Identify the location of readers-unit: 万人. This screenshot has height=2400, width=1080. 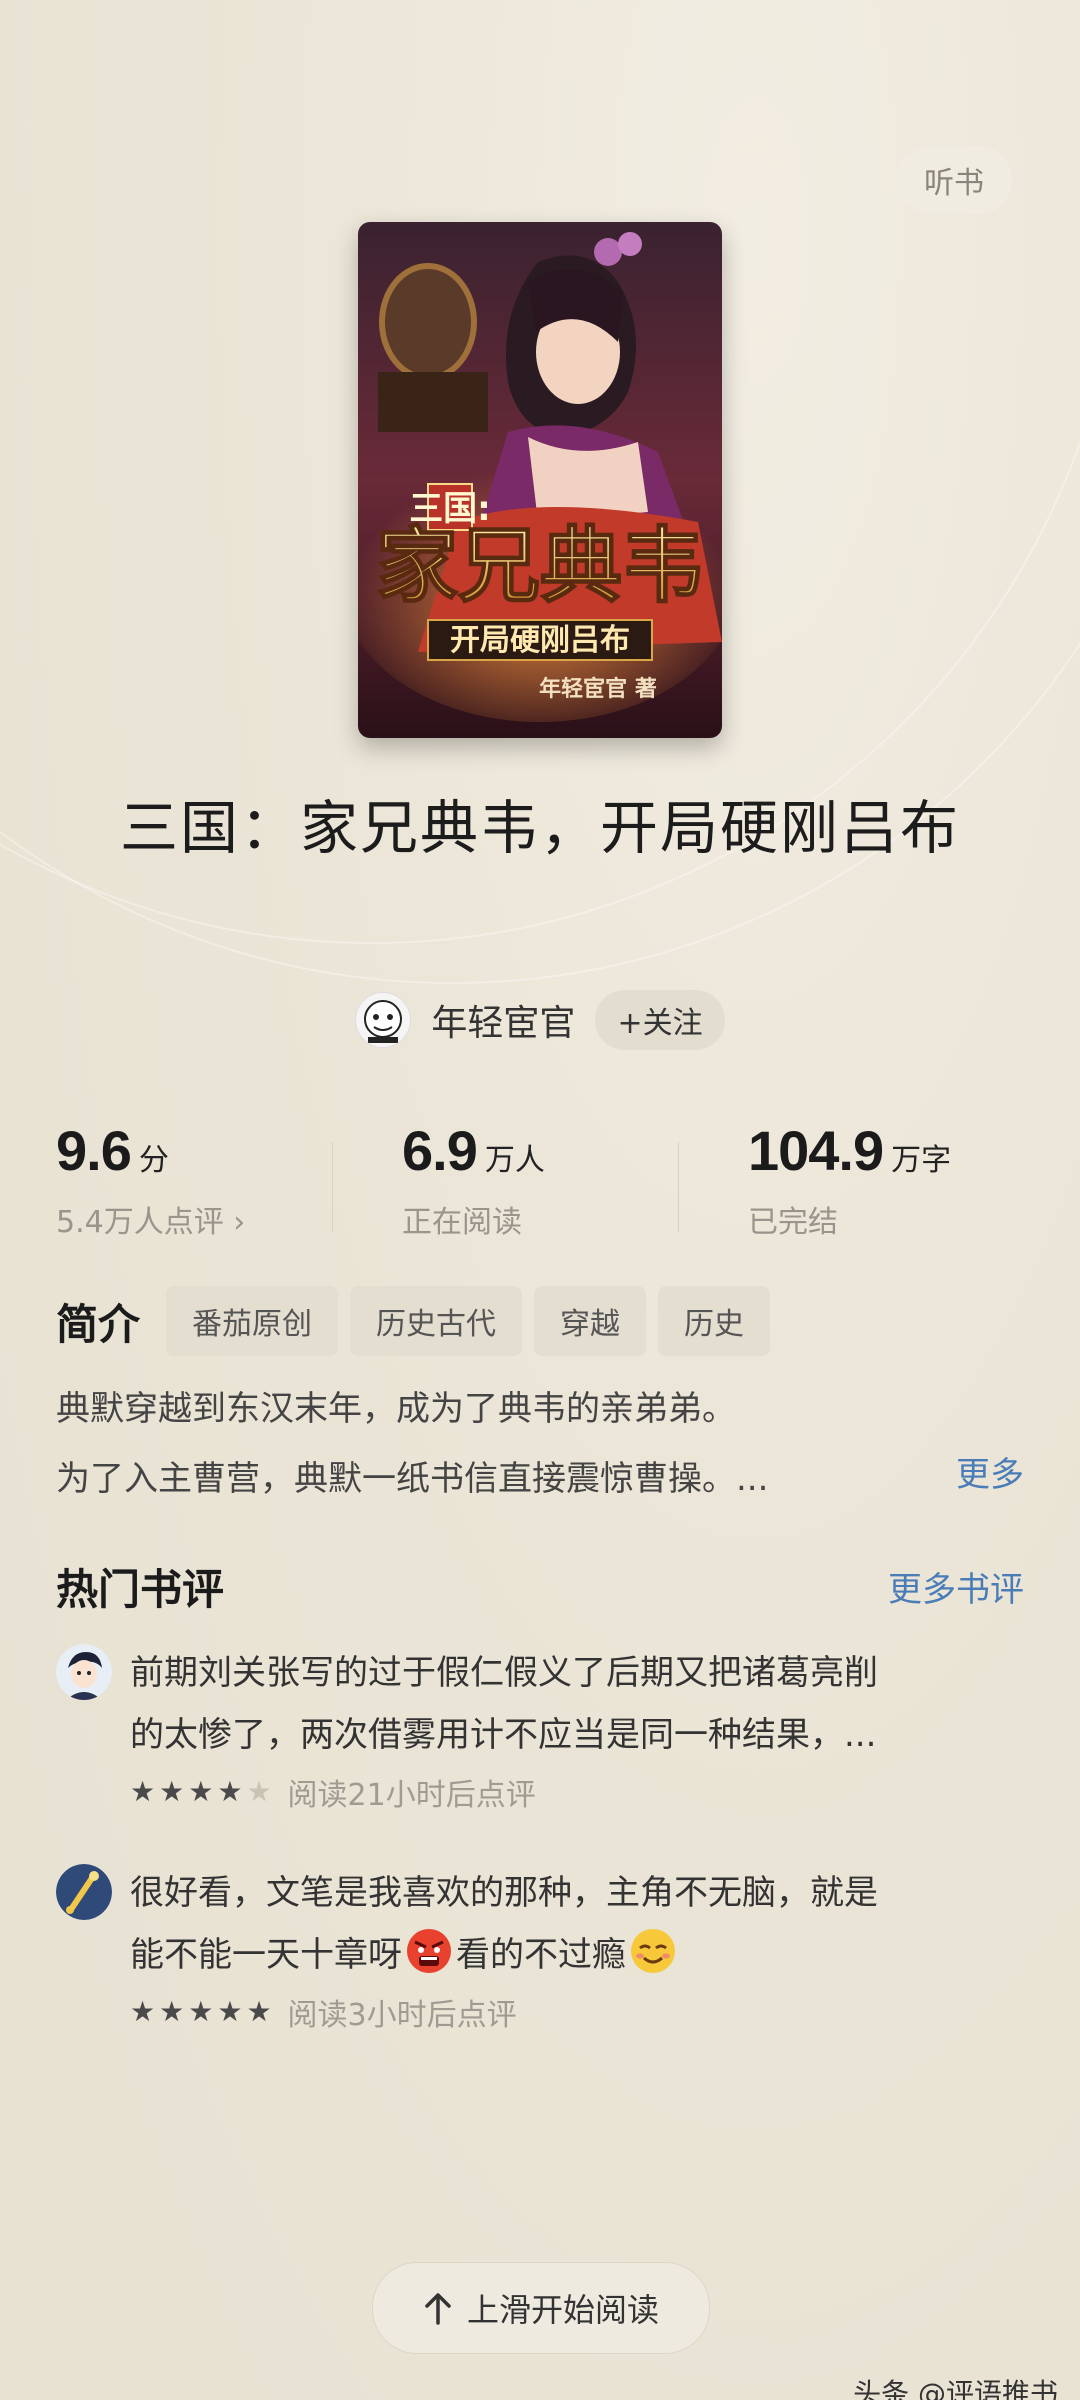
(514, 1160).